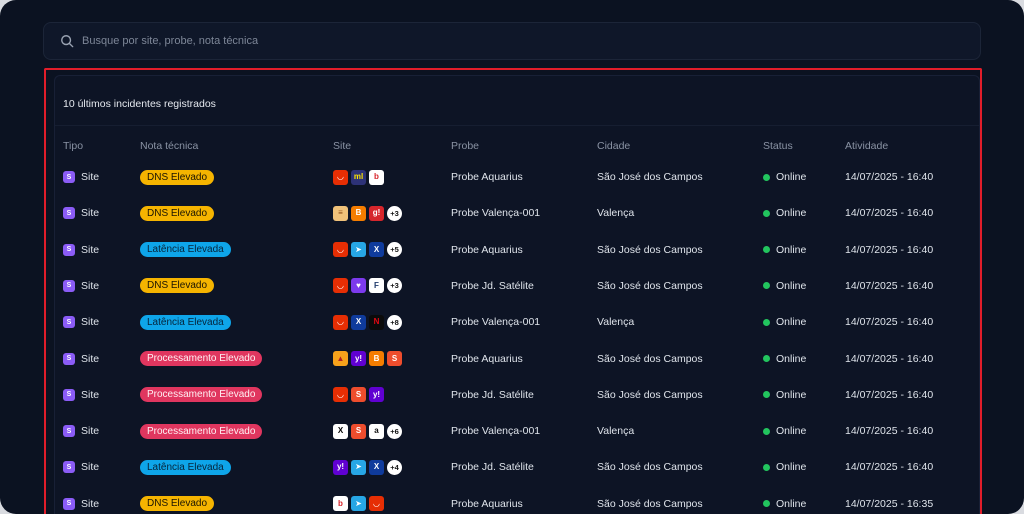 The height and width of the screenshot is (514, 1024). I want to click on site-icons-cell: ▲ y! B S, so click(367, 359).